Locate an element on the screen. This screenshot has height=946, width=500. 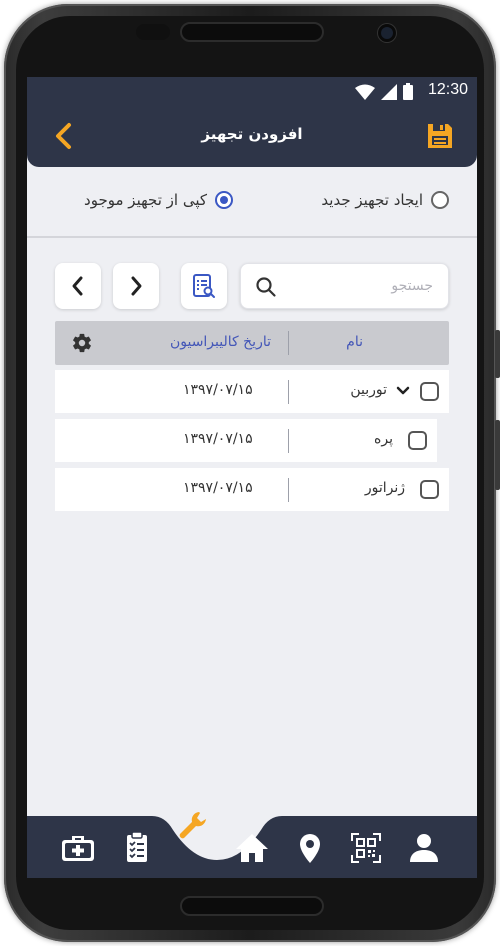
page-title: افزودن تجهیز is located at coordinates (252, 134).